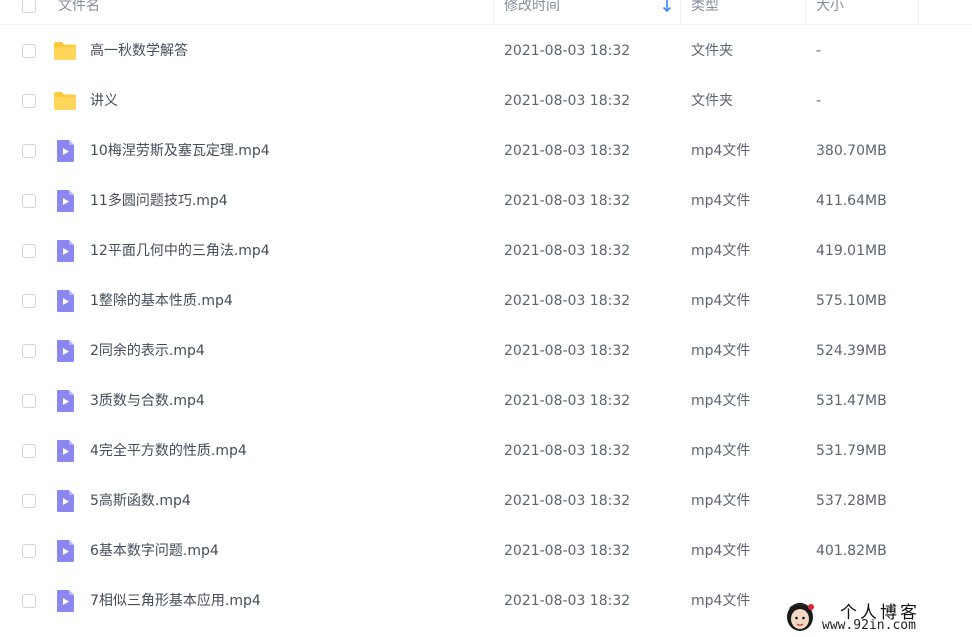 Image resolution: width=972 pixels, height=637 pixels. Describe the element at coordinates (851, 301) in the screenshot. I see `file-size: 575.10MB` at that location.